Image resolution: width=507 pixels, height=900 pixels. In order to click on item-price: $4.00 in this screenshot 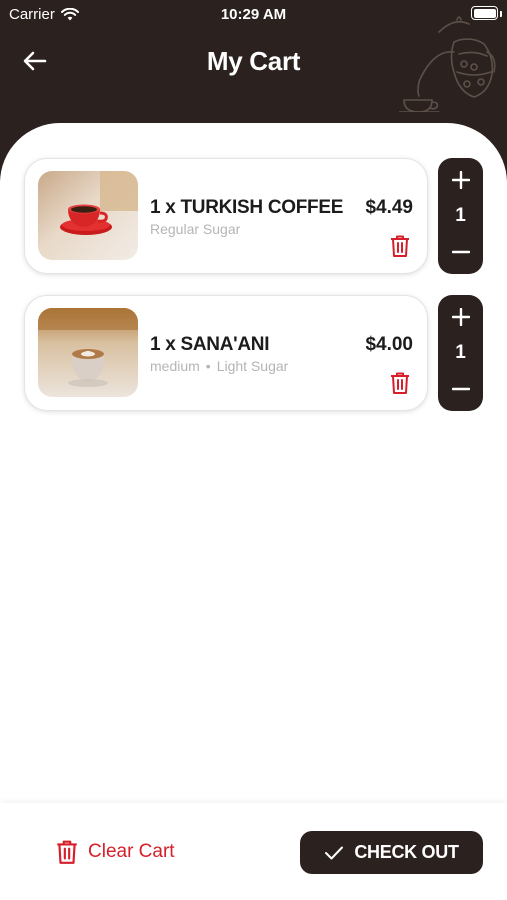, I will do `click(389, 344)`.